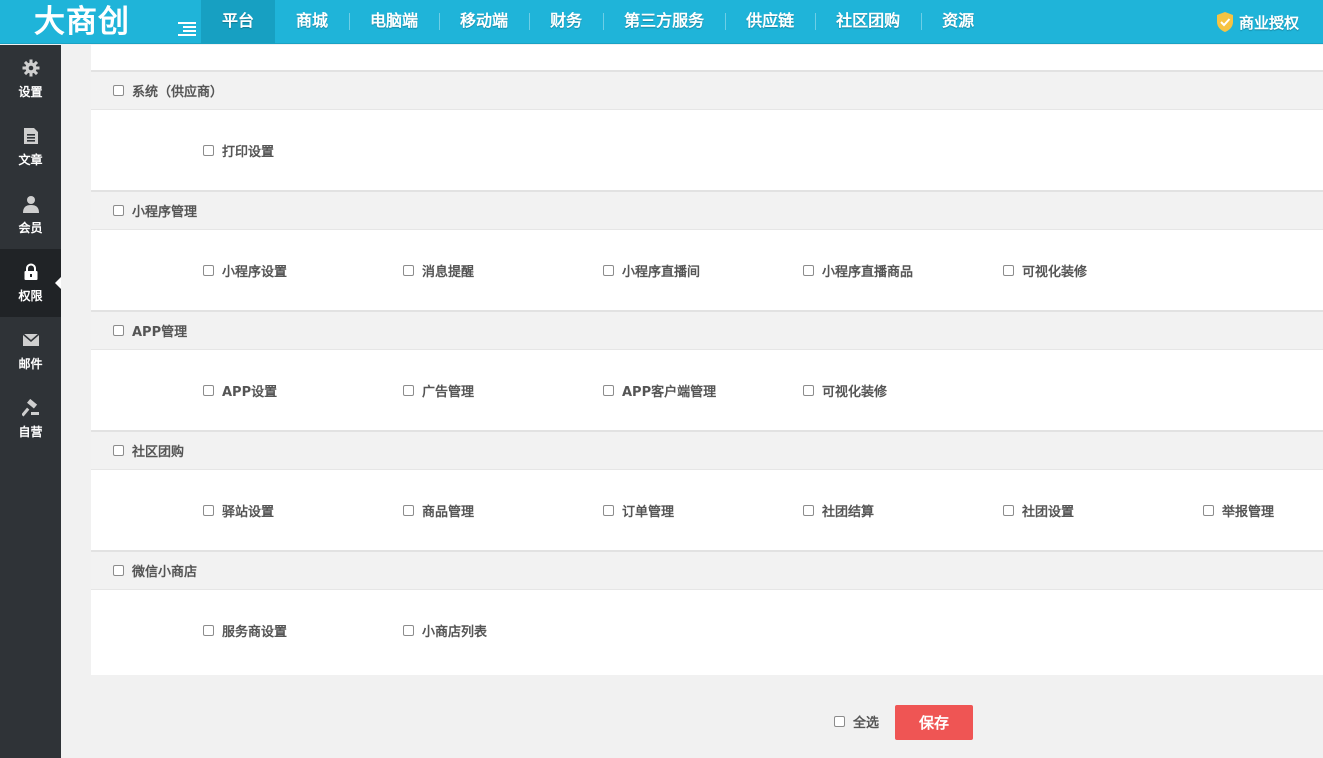  What do you see at coordinates (31, 204) in the screenshot?
I see `user-icon` at bounding box center [31, 204].